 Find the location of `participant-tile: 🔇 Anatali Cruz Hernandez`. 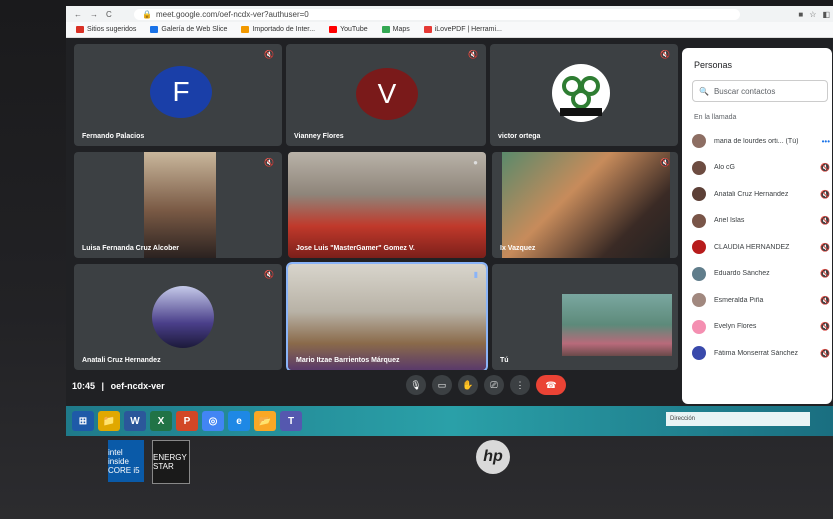

participant-tile: 🔇 Anatali Cruz Hernandez is located at coordinates (178, 317).